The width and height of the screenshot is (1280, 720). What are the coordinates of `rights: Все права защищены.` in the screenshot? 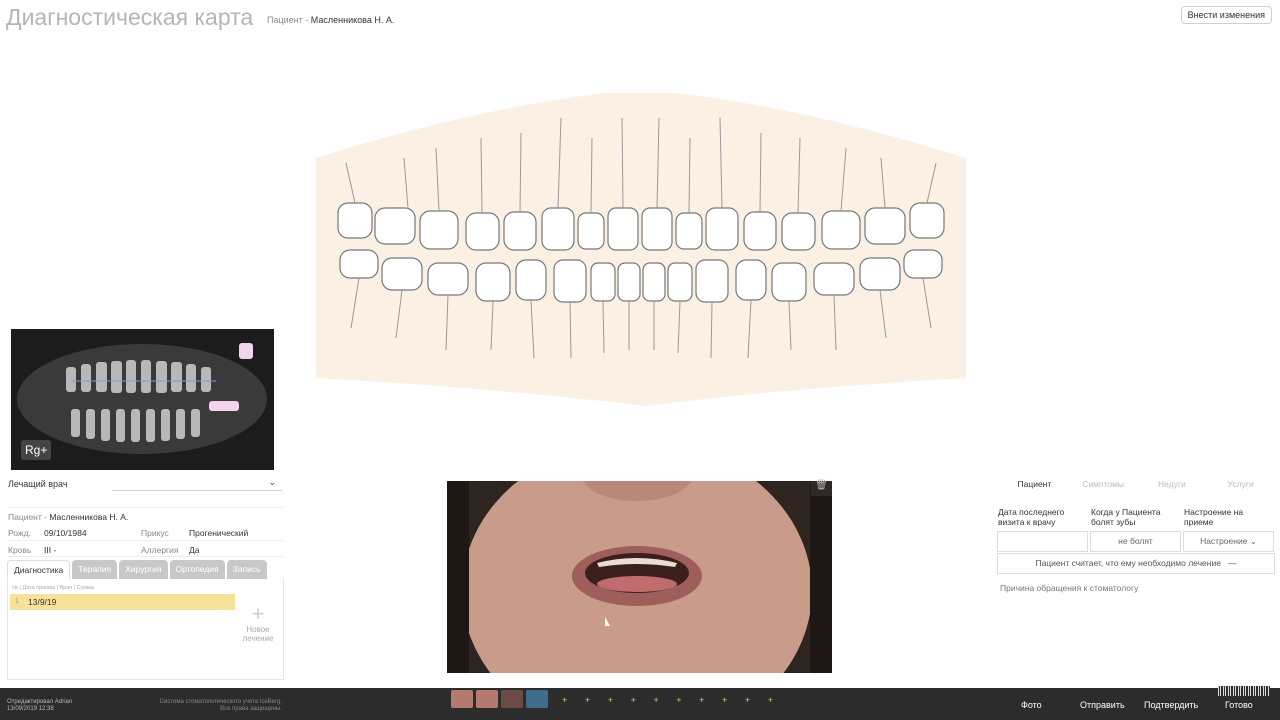 It's located at (251, 709).